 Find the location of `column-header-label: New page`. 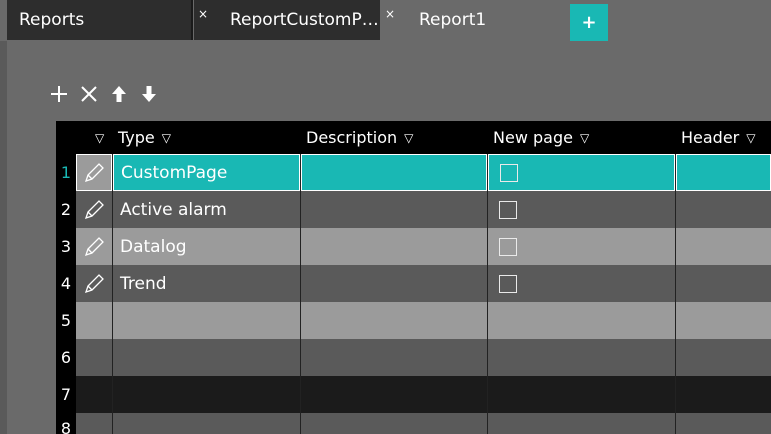

column-header-label: New page is located at coordinates (533, 137).